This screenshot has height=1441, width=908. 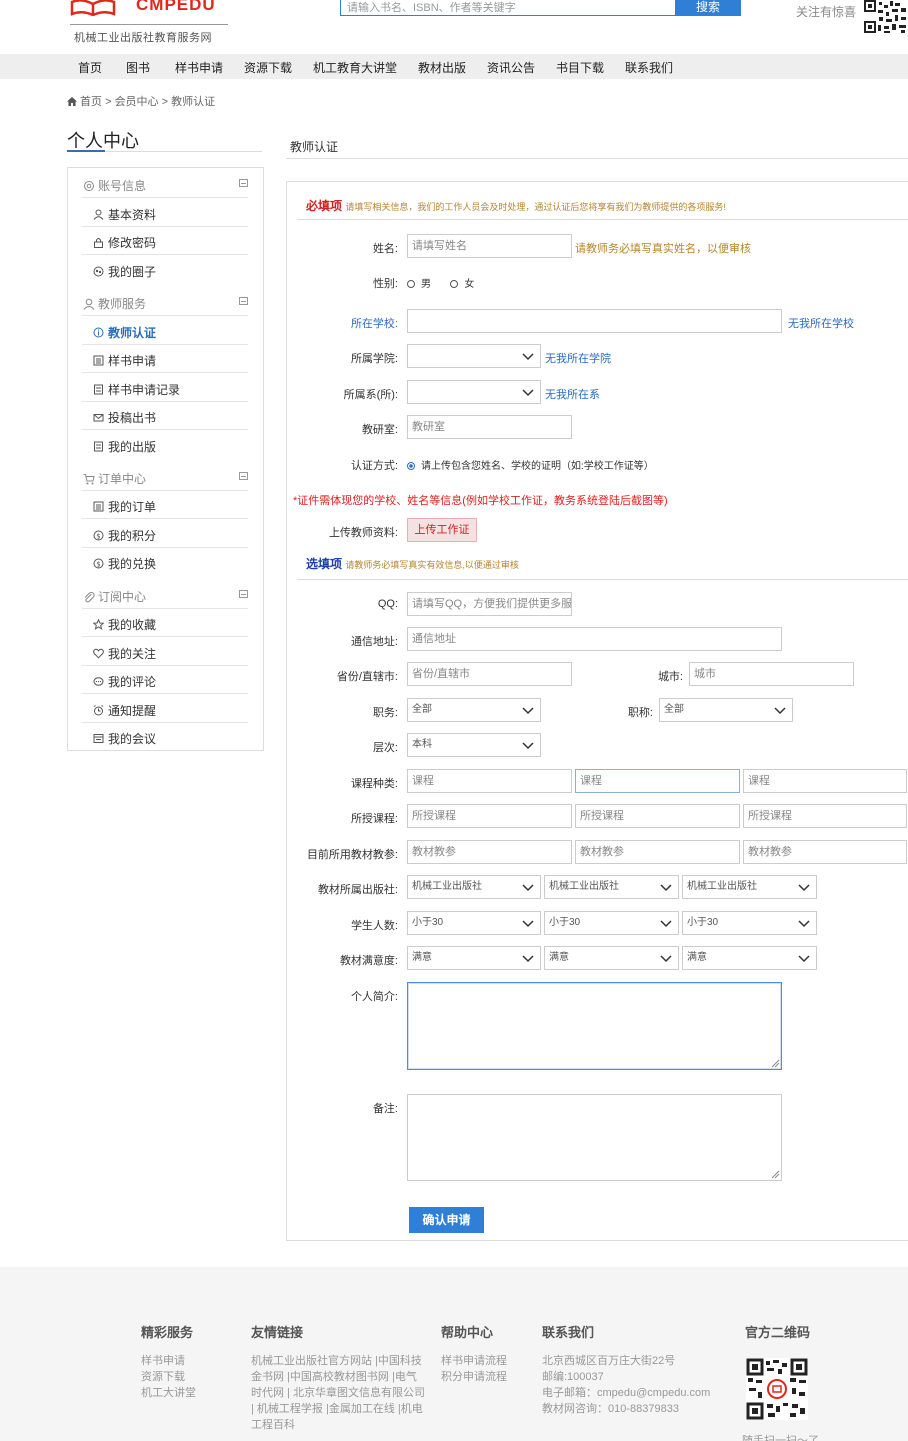 What do you see at coordinates (168, 1361) in the screenshot?
I see `footer-link: 样书申请` at bounding box center [168, 1361].